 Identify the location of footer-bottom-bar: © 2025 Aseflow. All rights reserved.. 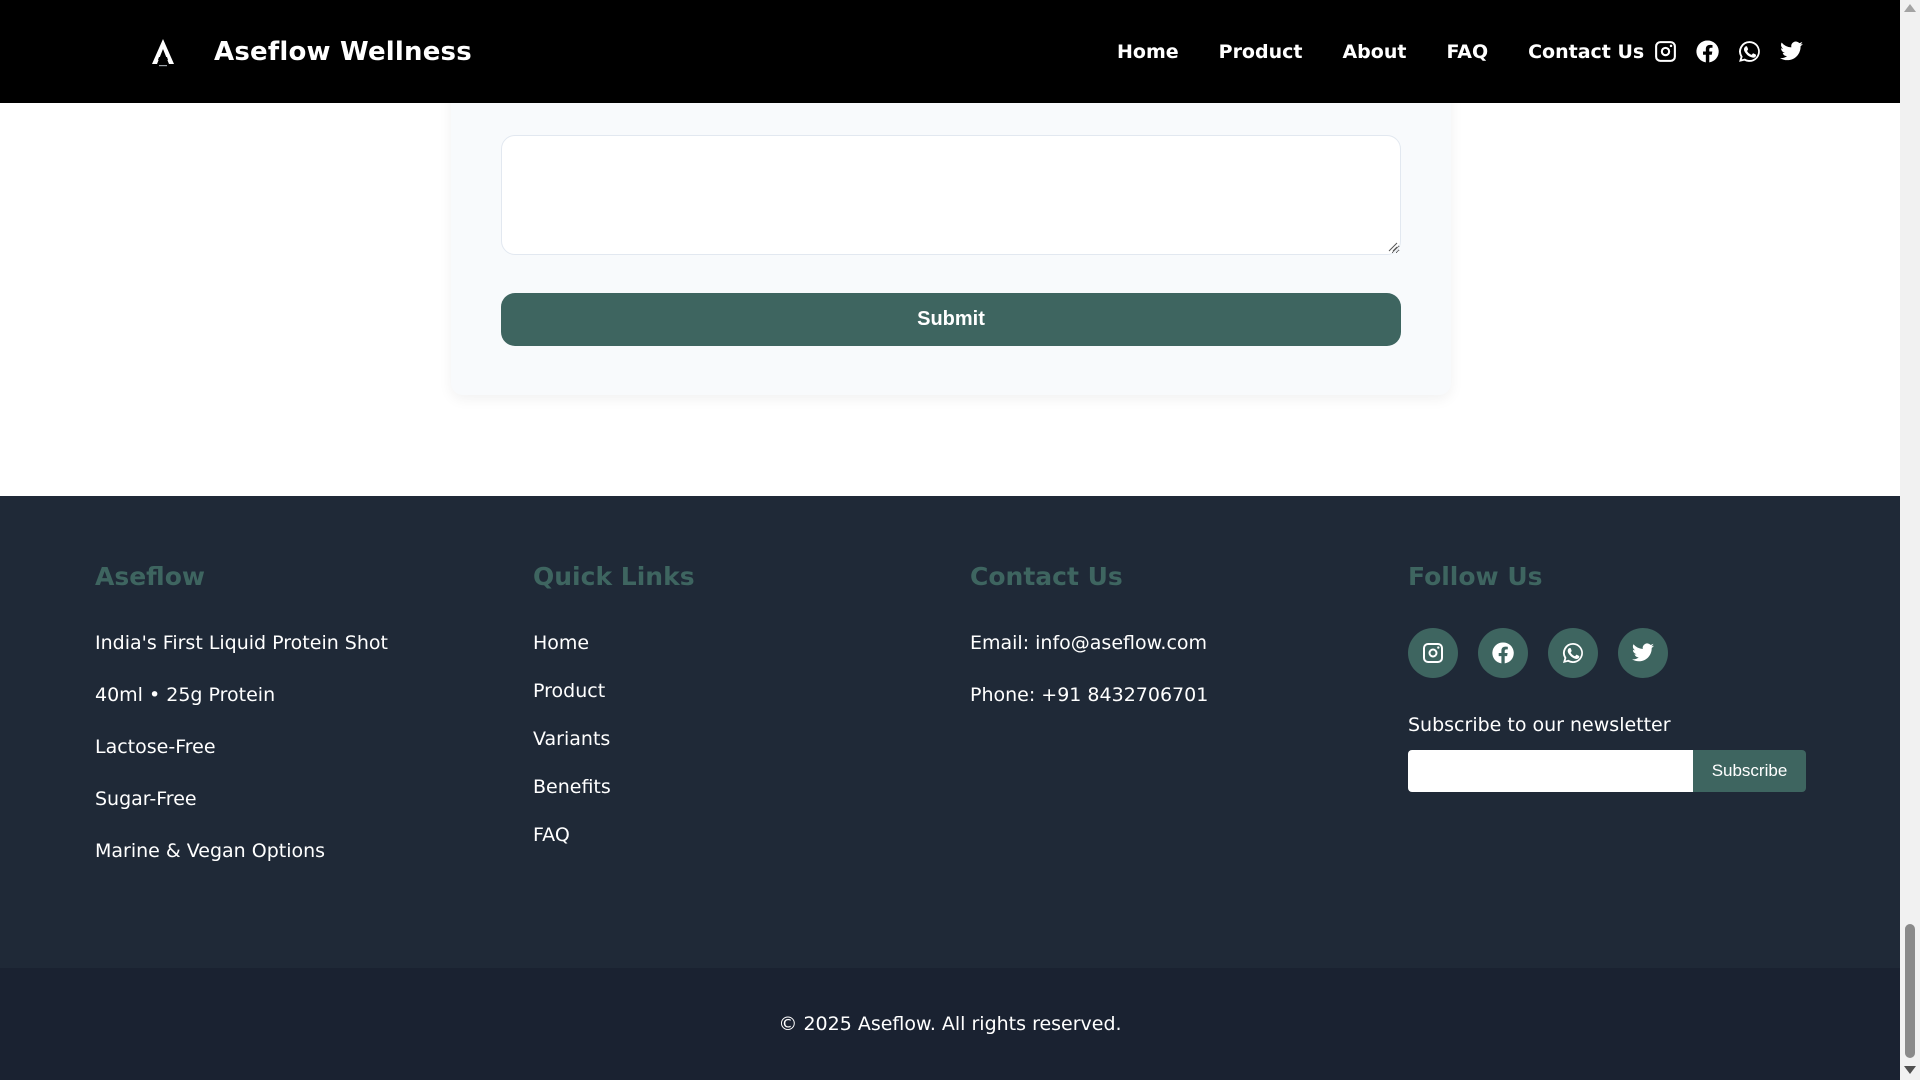
(950, 1024).